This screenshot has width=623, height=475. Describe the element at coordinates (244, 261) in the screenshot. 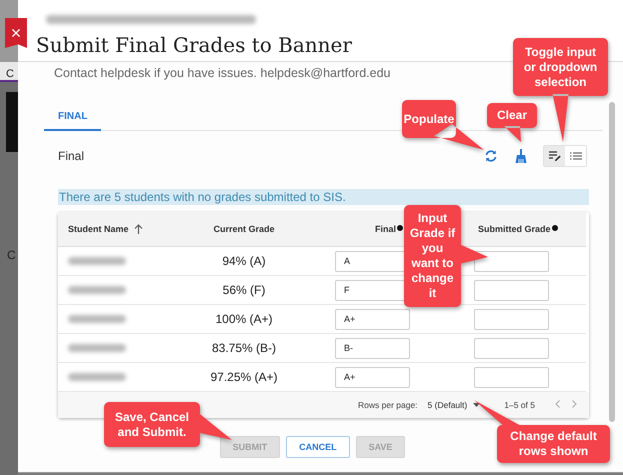

I see `current-grade: 94% (A)` at that location.